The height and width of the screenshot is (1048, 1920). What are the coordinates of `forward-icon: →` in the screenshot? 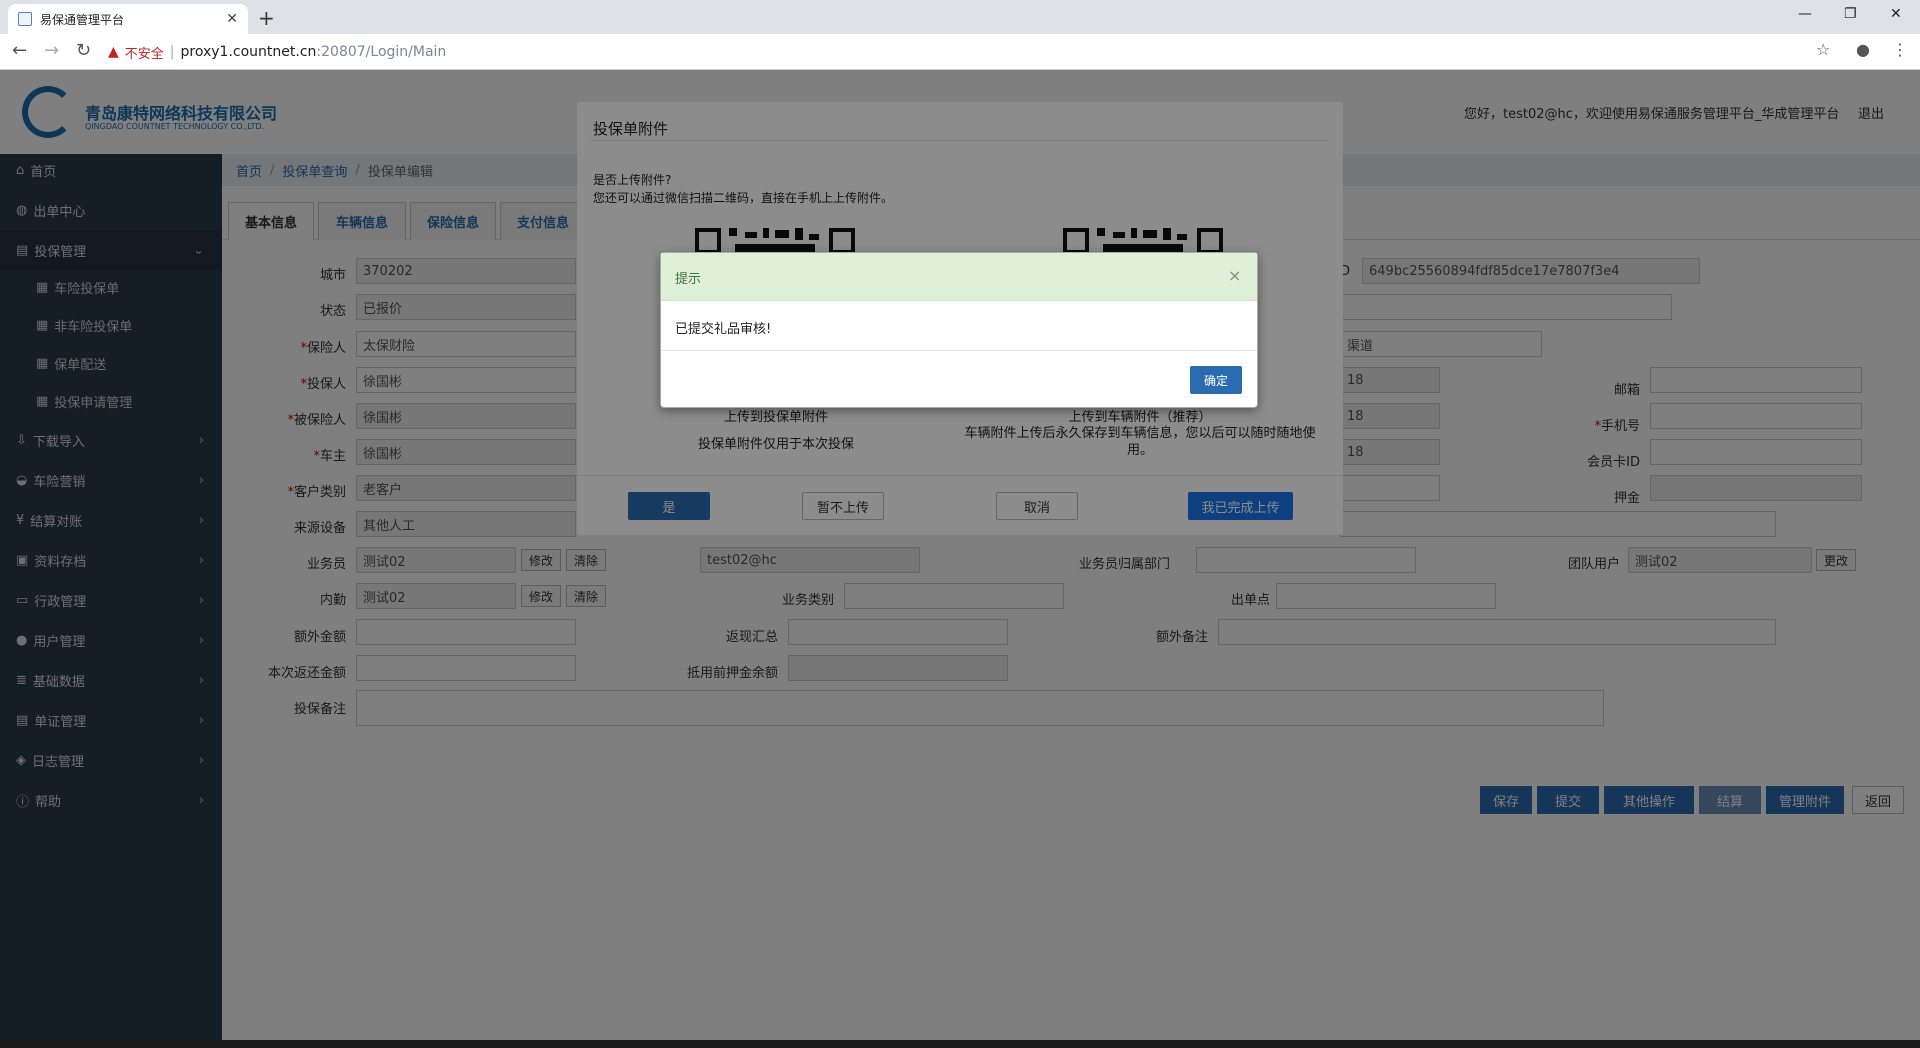 It's located at (51, 50).